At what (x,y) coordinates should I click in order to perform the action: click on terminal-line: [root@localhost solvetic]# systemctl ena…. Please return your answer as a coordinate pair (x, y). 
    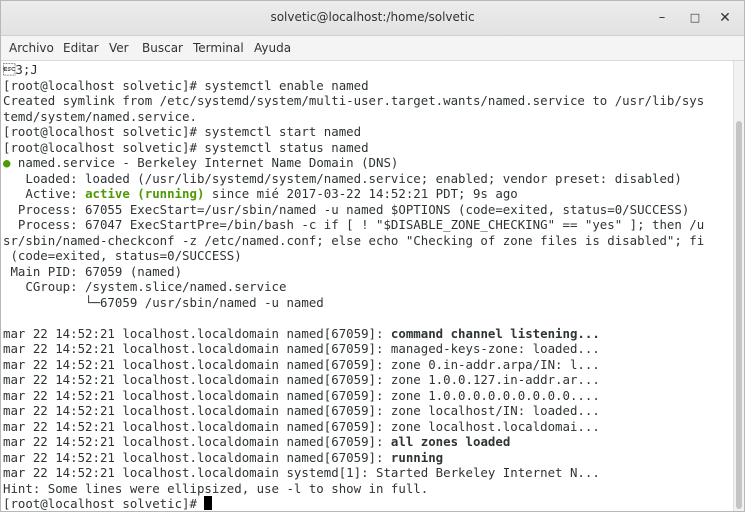
    Looking at the image, I should click on (186, 85).